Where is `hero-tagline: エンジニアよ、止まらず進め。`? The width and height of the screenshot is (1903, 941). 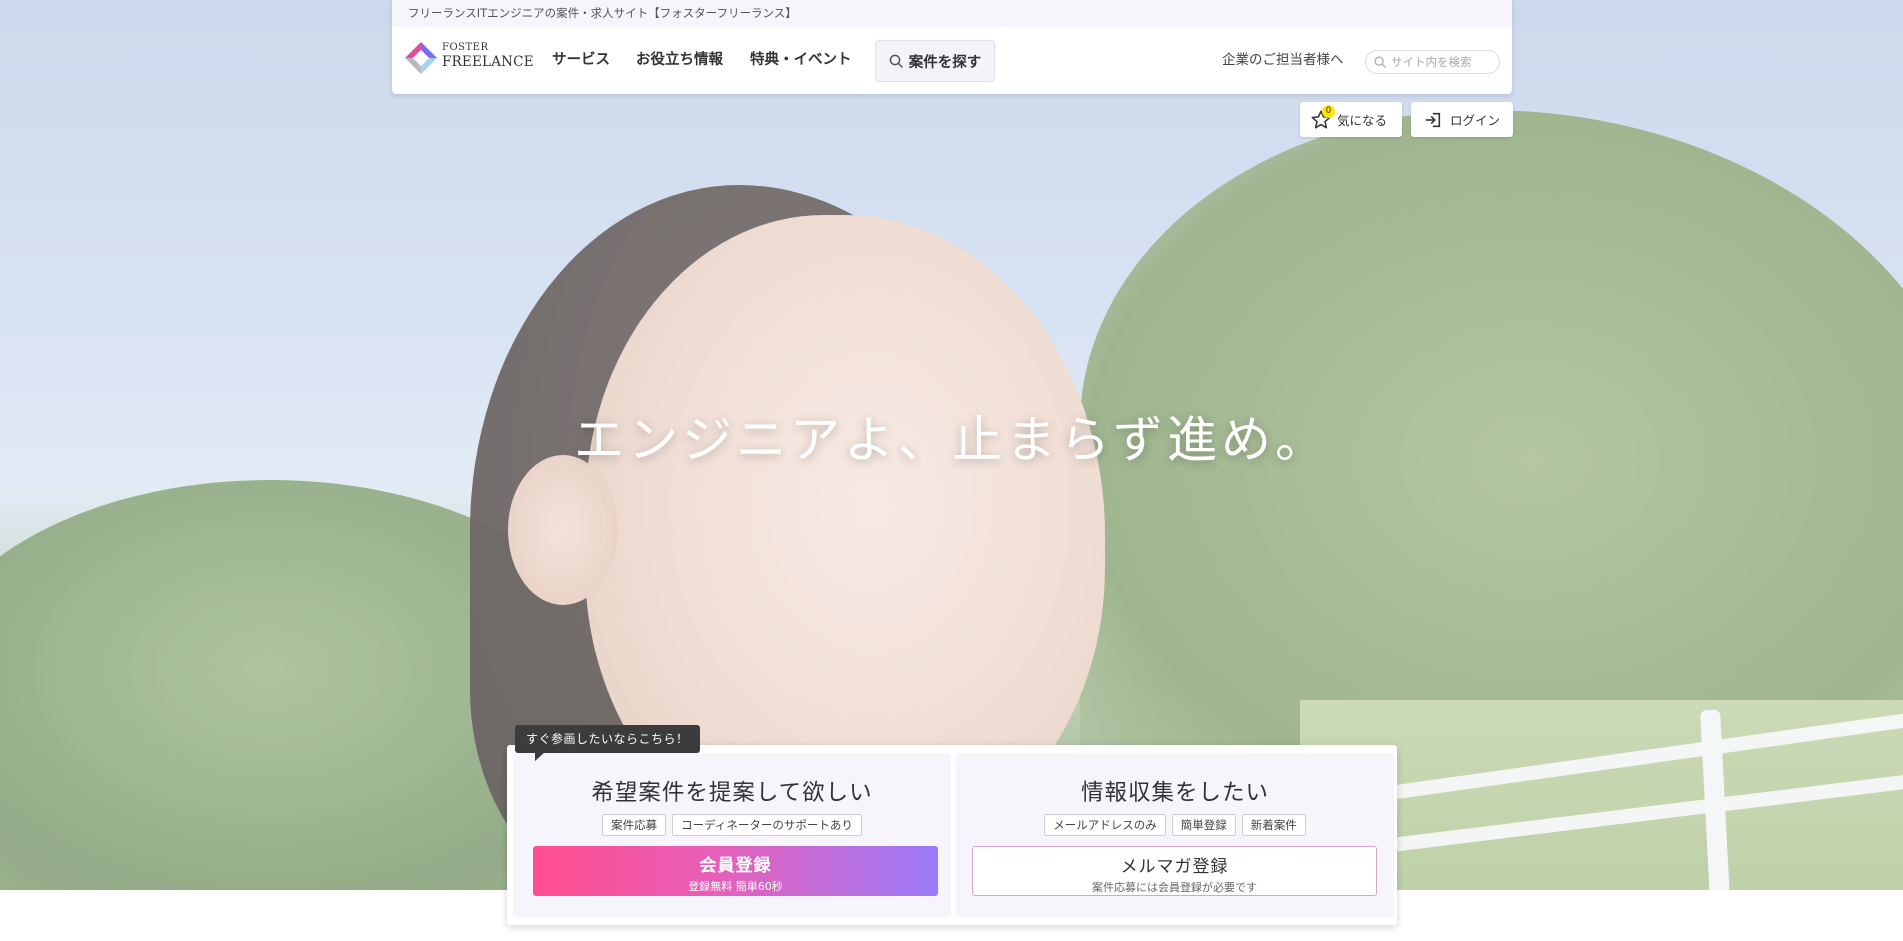
hero-tagline: エンジニアよ、止まらず進め。 is located at coordinates (951, 440).